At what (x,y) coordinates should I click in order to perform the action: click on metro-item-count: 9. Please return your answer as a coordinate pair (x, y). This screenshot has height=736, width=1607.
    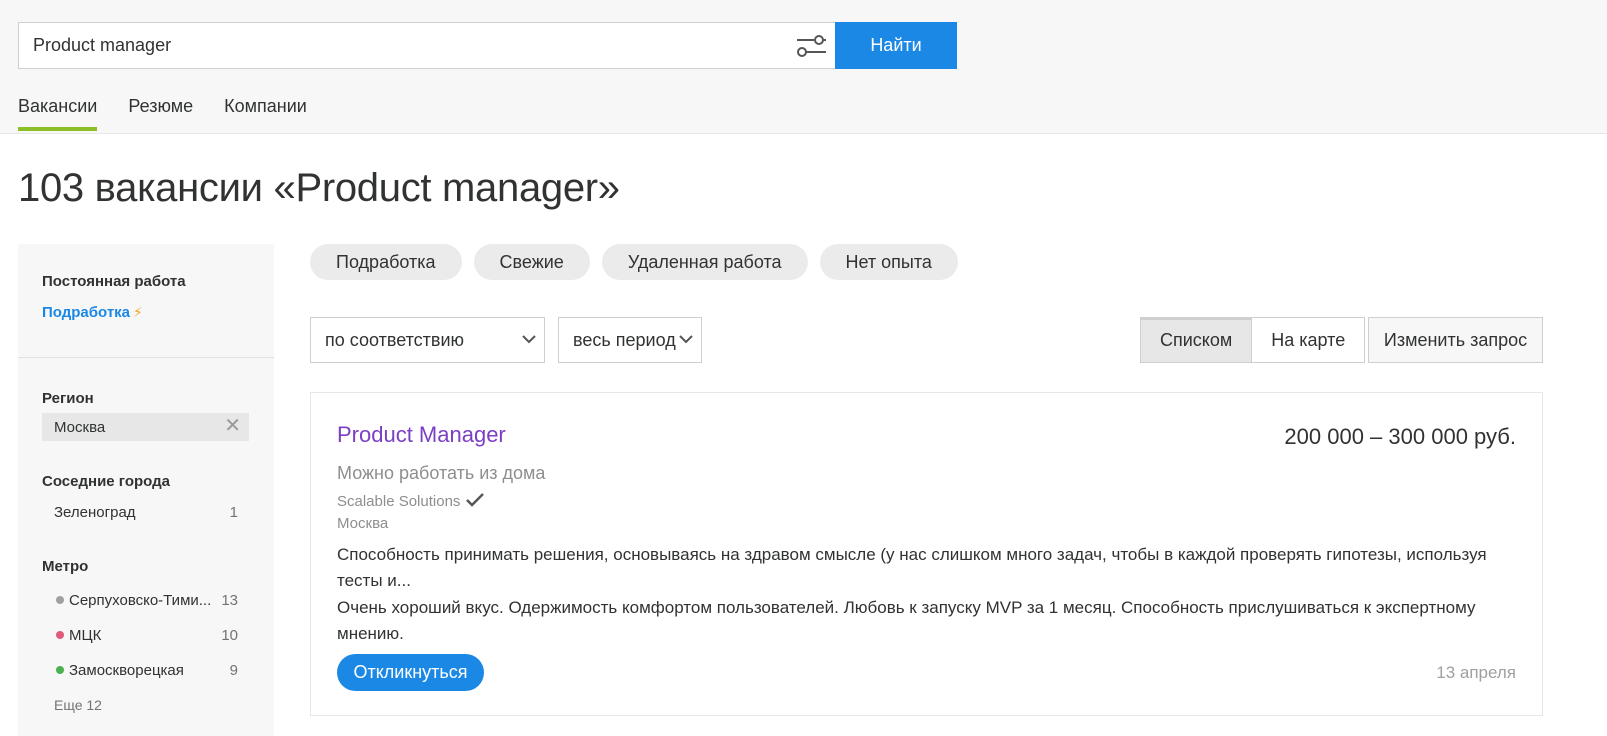
    Looking at the image, I should click on (233, 670).